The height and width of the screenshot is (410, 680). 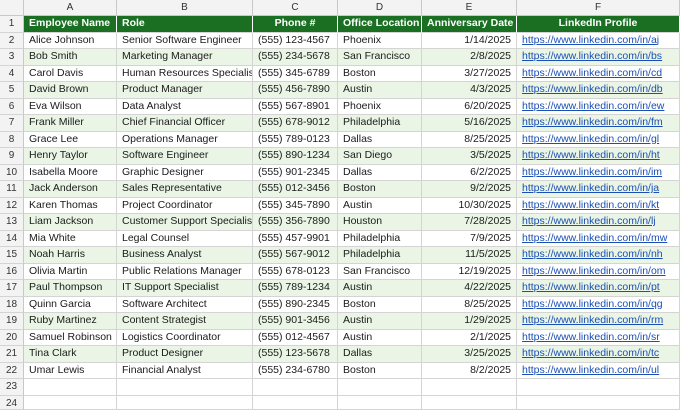 What do you see at coordinates (295, 57) in the screenshot?
I see `cell-phone: (555) 234-5678` at bounding box center [295, 57].